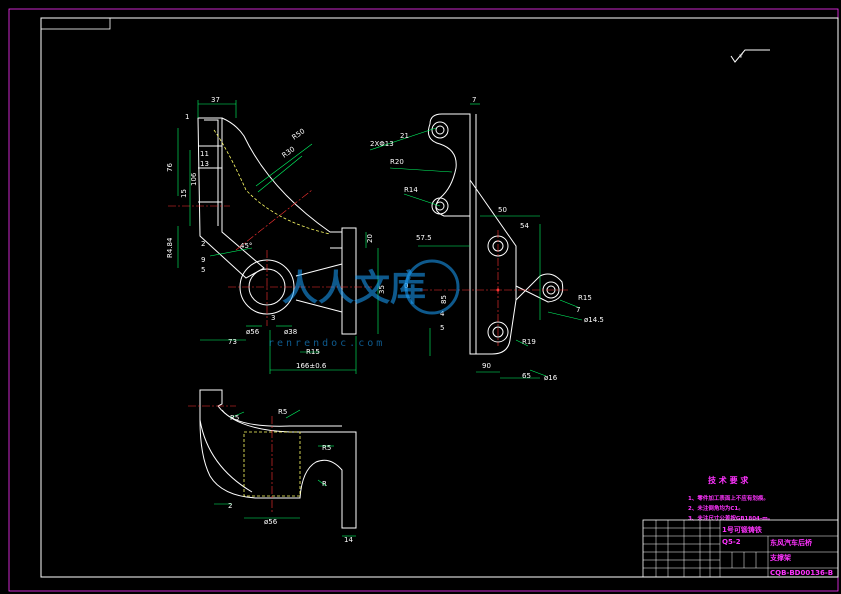 This screenshot has height=594, width=841. What do you see at coordinates (232, 342) in the screenshot?
I see `svg-text: 73` at bounding box center [232, 342].